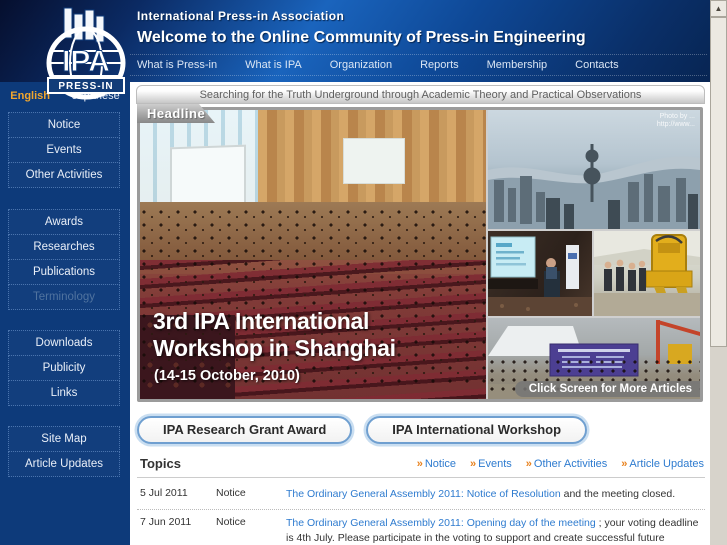 The width and height of the screenshot is (727, 545). I want to click on sidebar-group-misc: Downloads Publicity Links, so click(64, 368).